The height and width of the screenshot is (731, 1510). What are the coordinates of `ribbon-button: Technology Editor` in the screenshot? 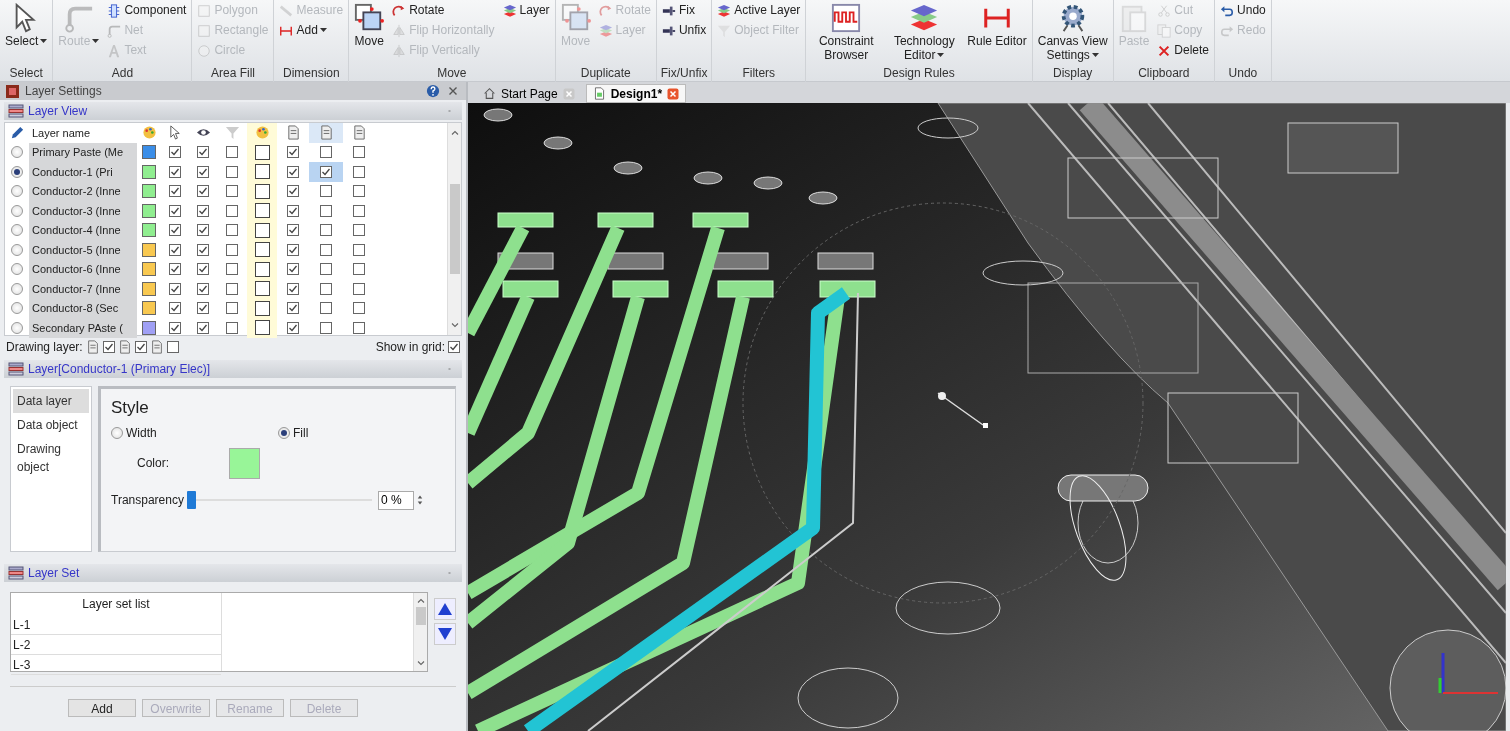 It's located at (924, 31).